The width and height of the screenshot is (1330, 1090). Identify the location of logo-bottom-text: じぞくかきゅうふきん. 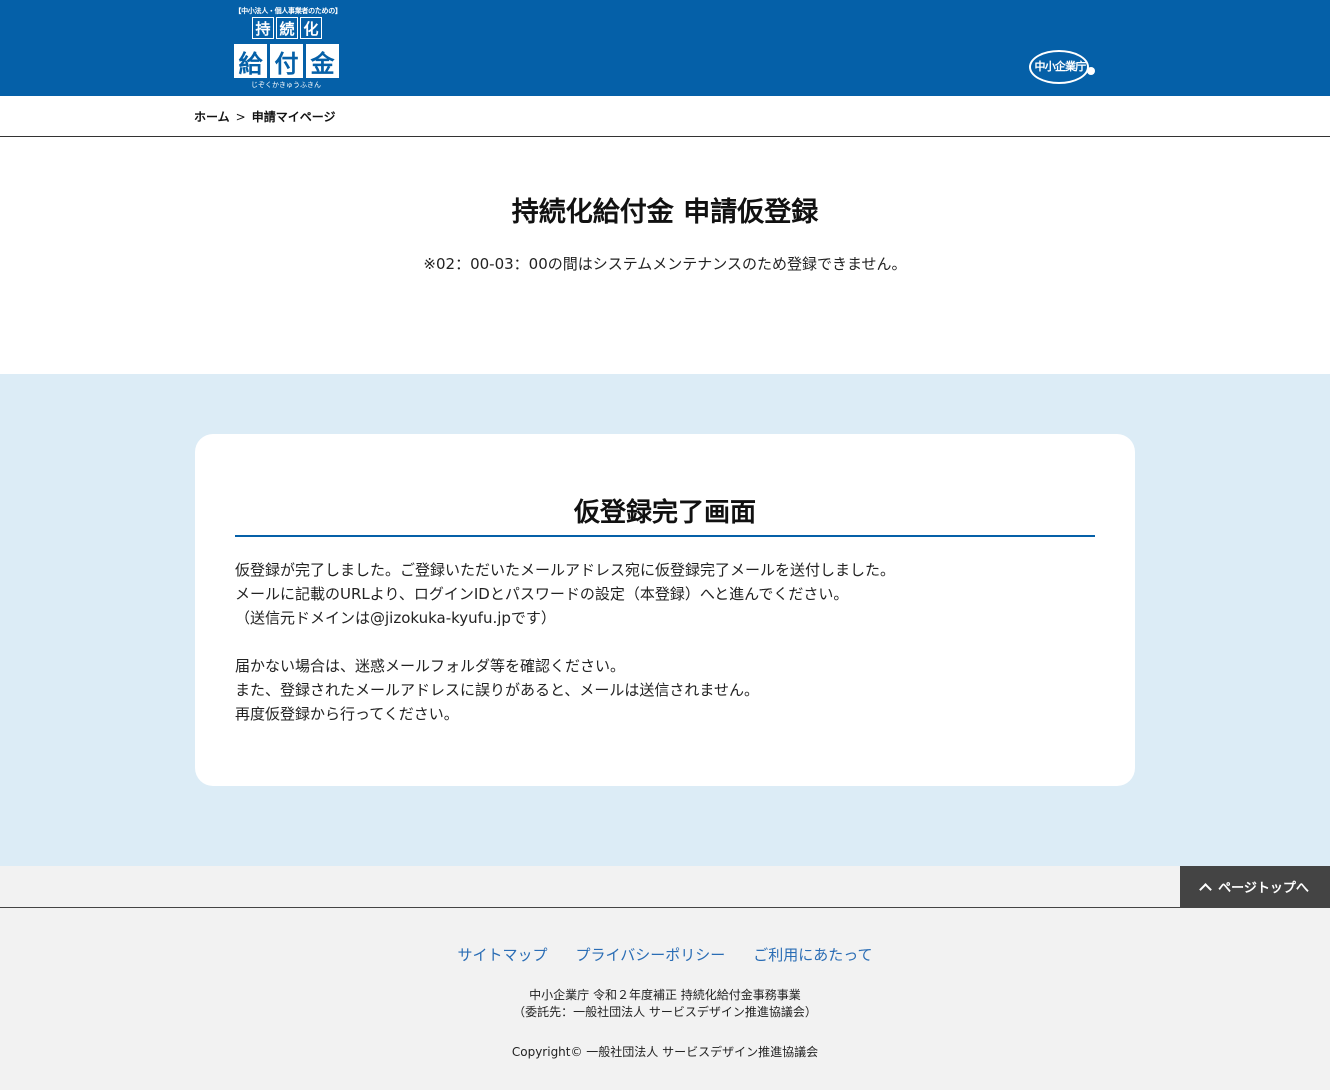
(286, 85).